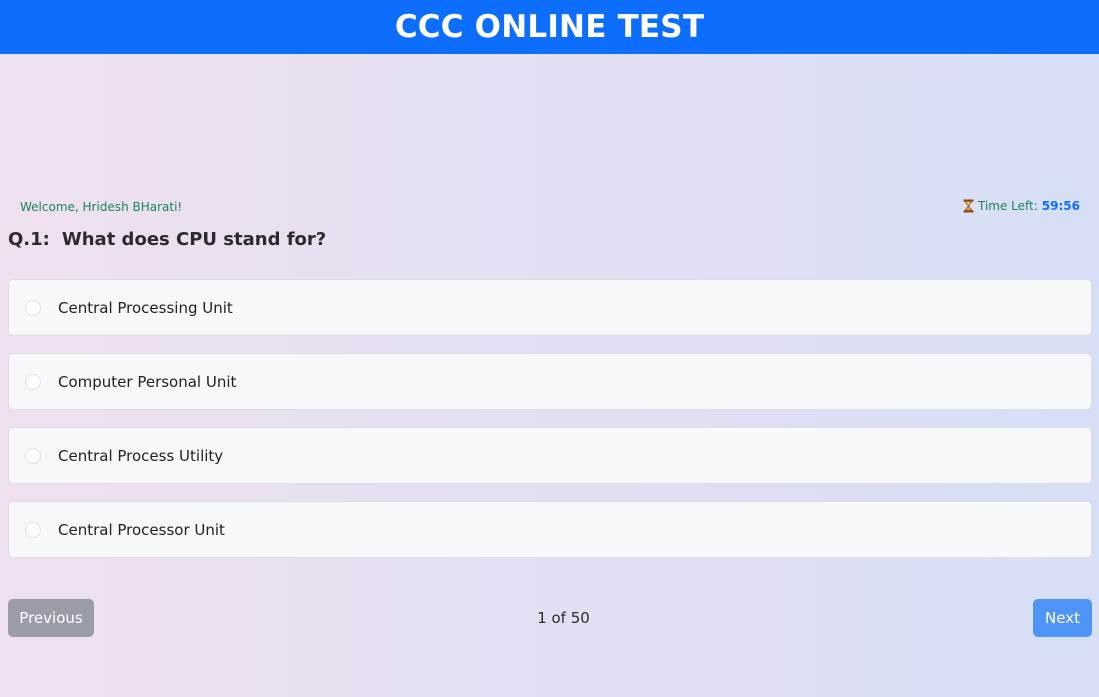 The width and height of the screenshot is (1099, 697). I want to click on question-number: Q.1:, so click(29, 239).